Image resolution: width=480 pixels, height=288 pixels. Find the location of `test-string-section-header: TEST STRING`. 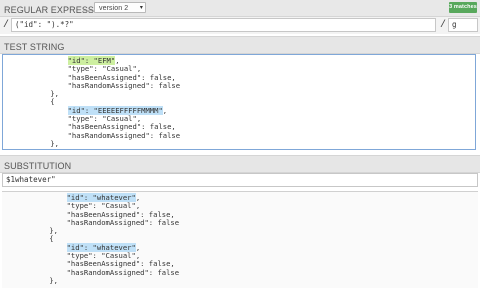

test-string-section-header: TEST STRING is located at coordinates (240, 45).